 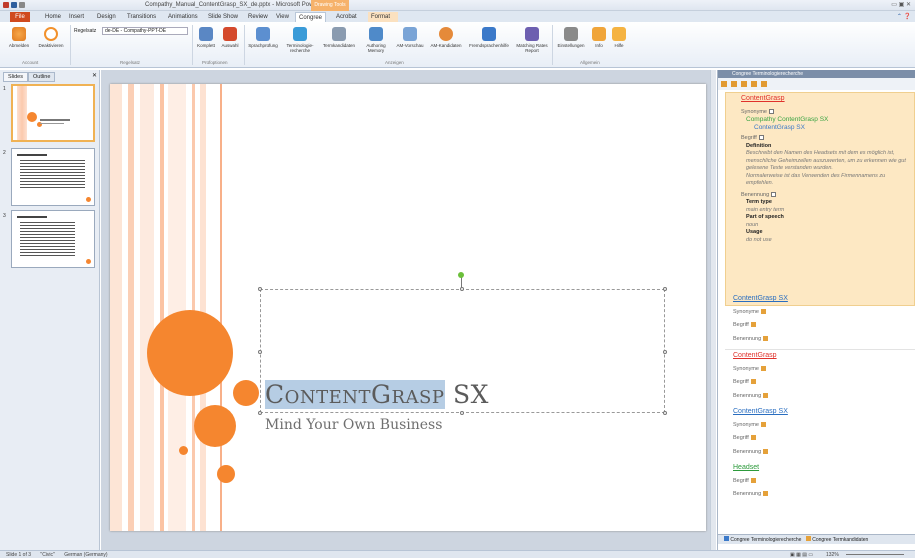 I want to click on tab-file: File, so click(x=20, y=17).